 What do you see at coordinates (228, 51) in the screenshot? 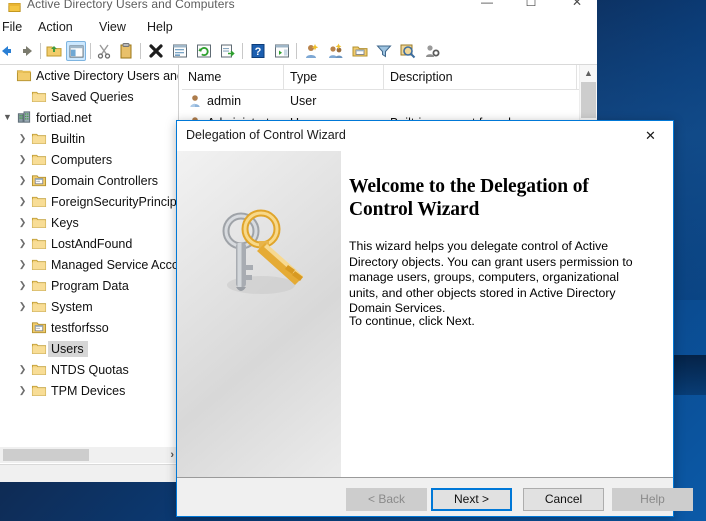
I see `export-list-icon` at bounding box center [228, 51].